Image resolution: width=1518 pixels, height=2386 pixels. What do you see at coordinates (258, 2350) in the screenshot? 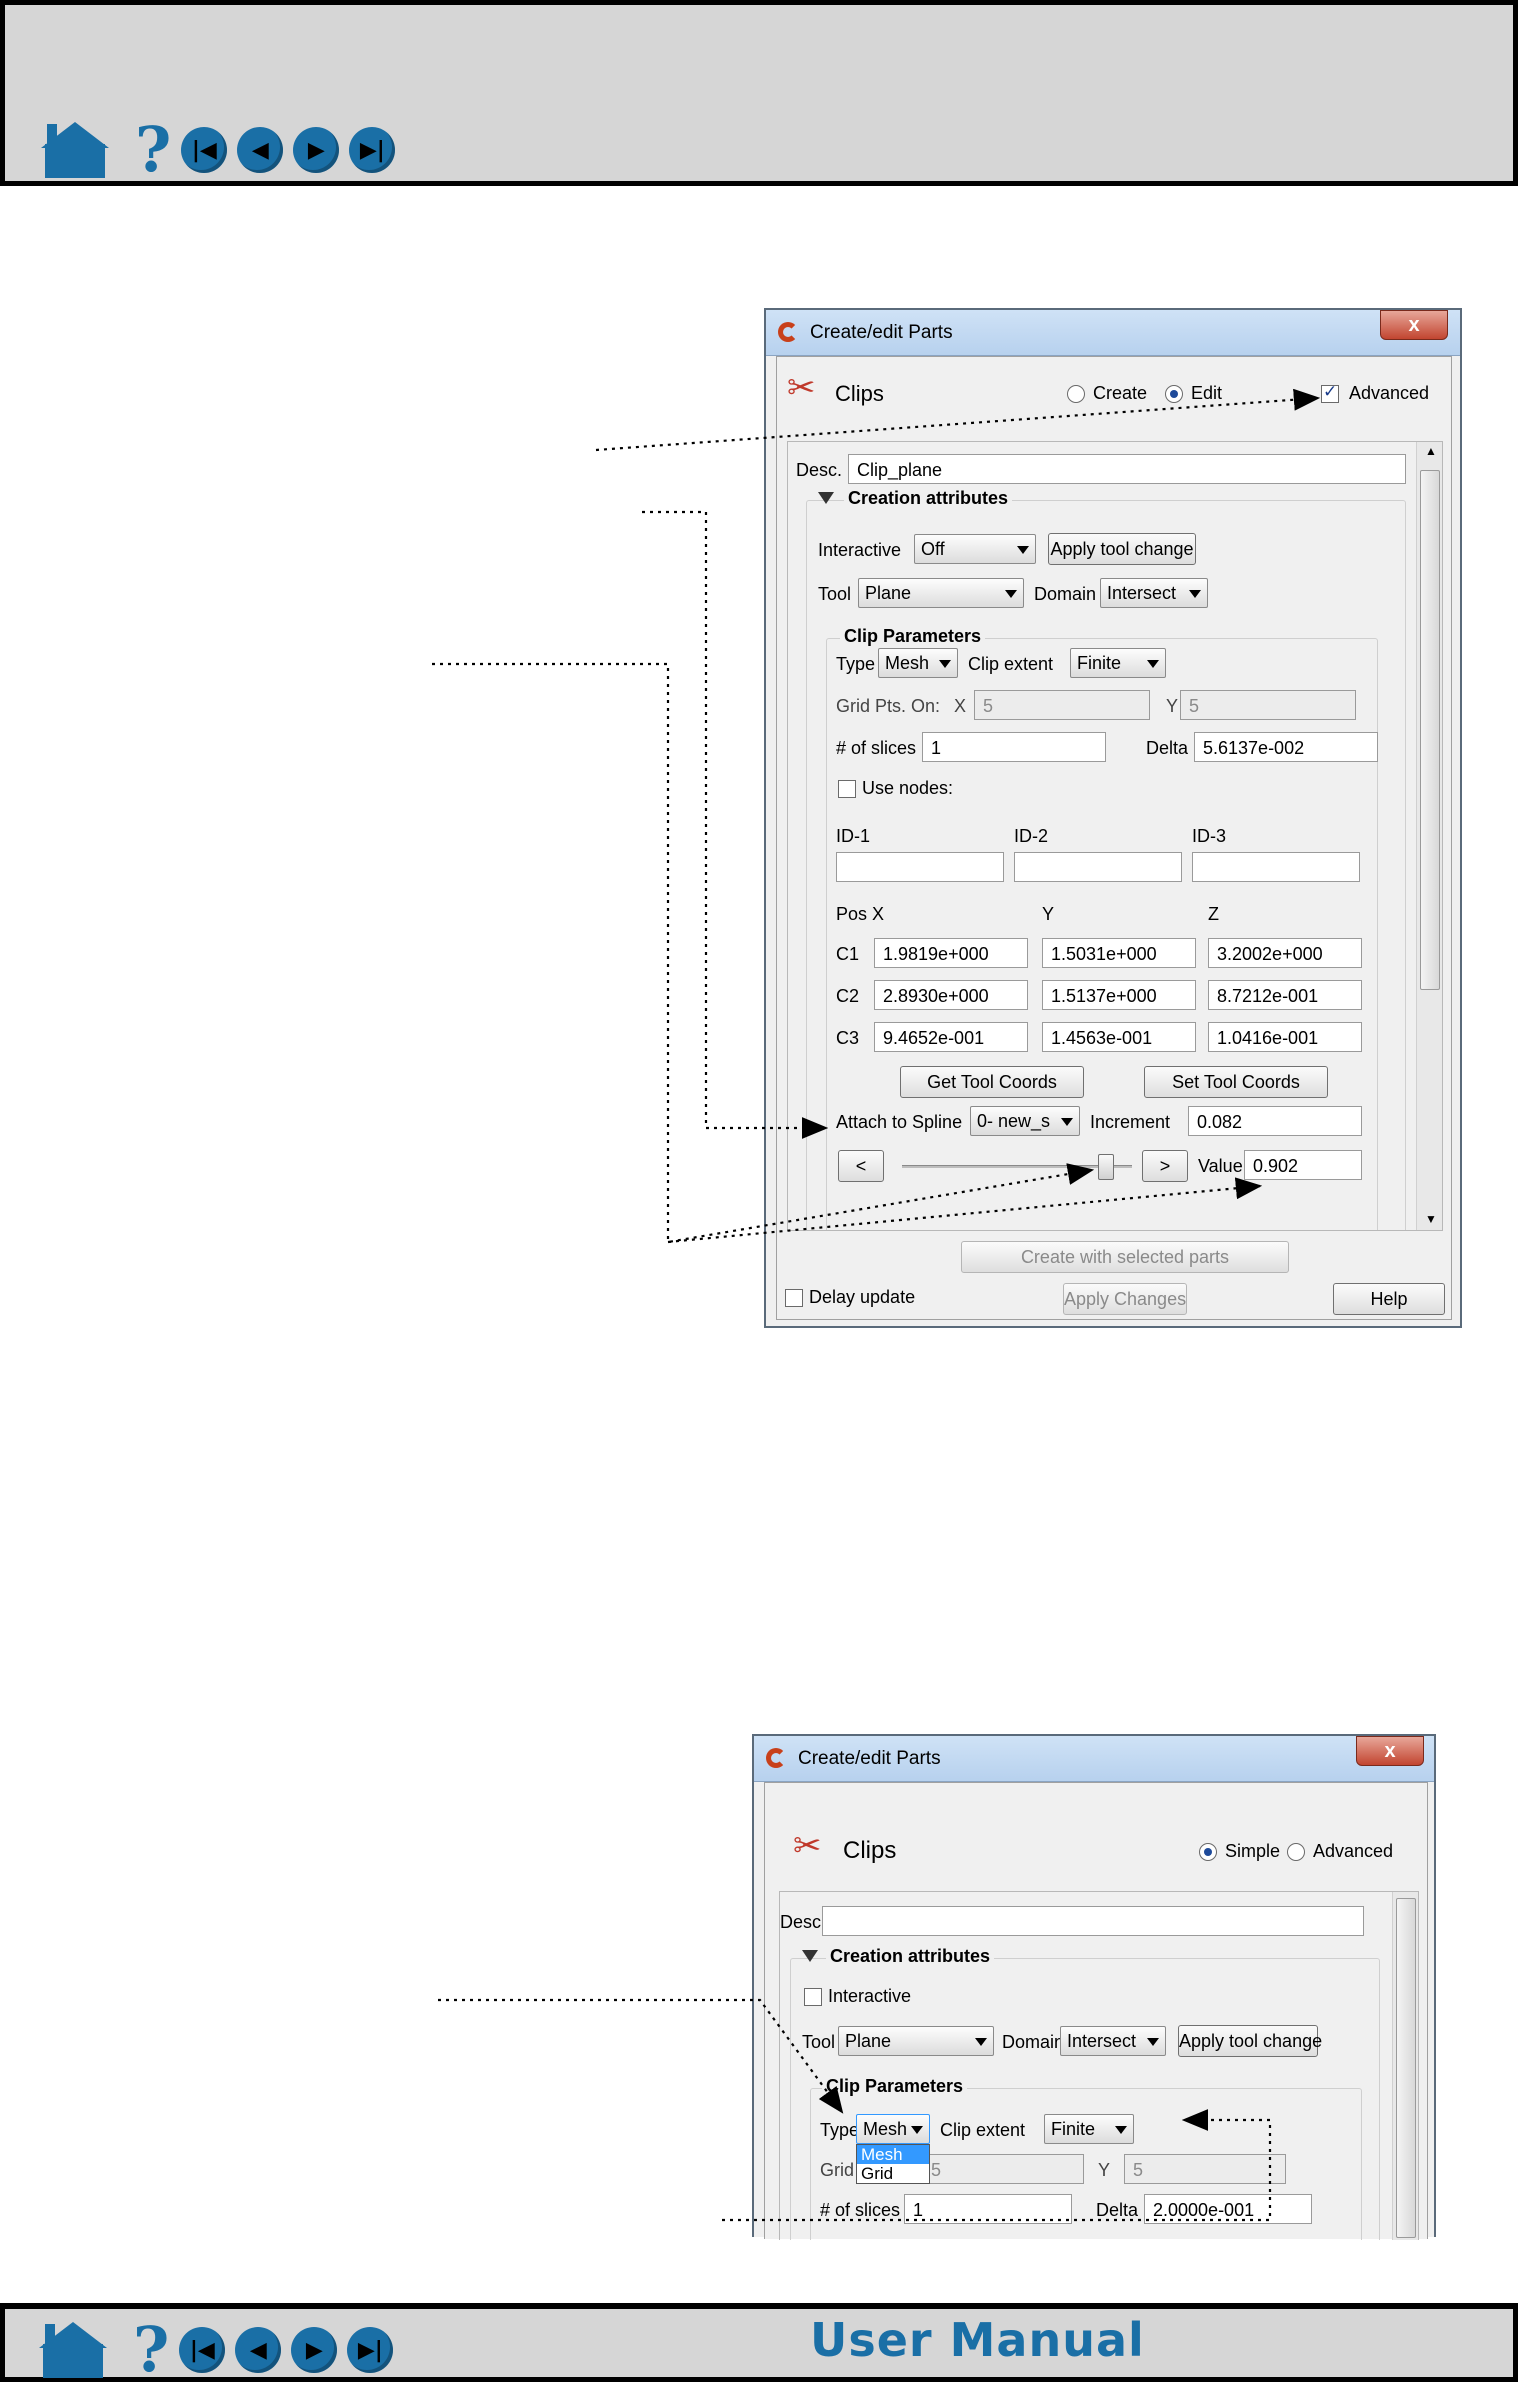
I see `previous-page-icon: ◀` at bounding box center [258, 2350].